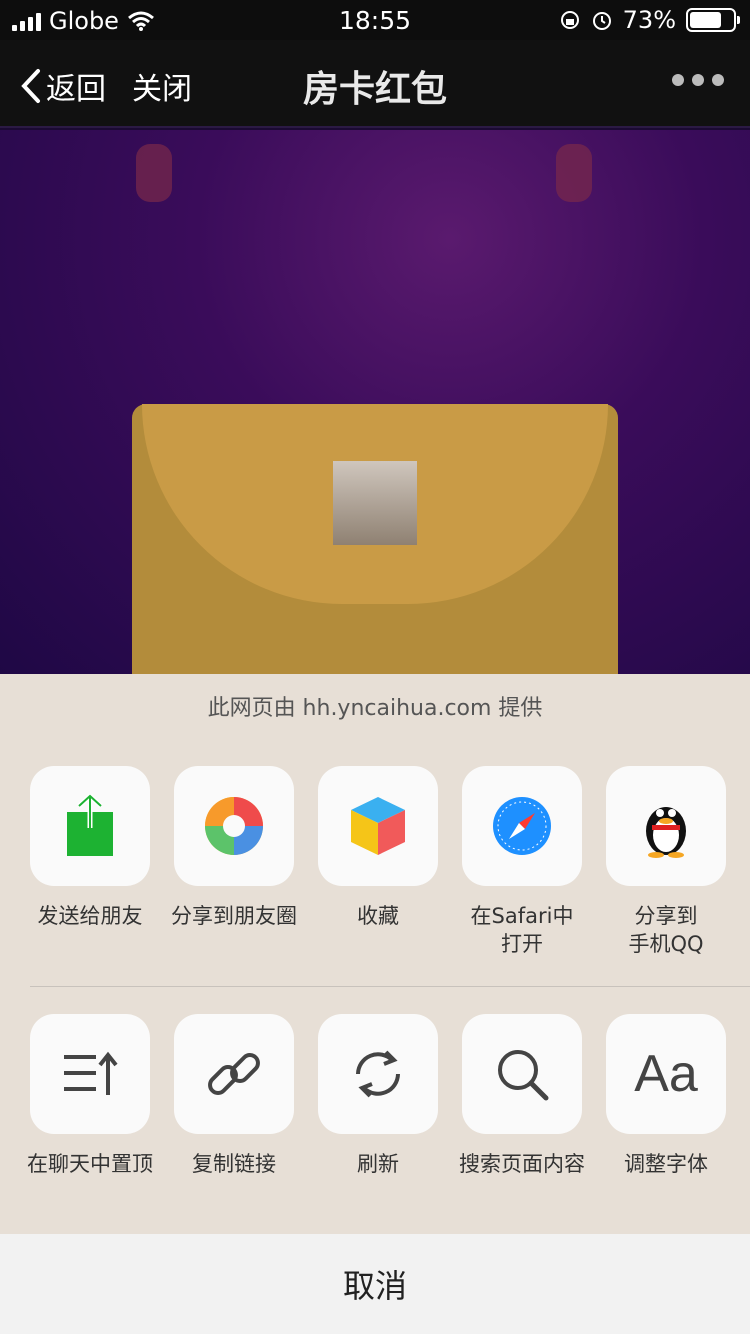  Describe the element at coordinates (522, 826) in the screenshot. I see `safari-compass-icon` at that location.